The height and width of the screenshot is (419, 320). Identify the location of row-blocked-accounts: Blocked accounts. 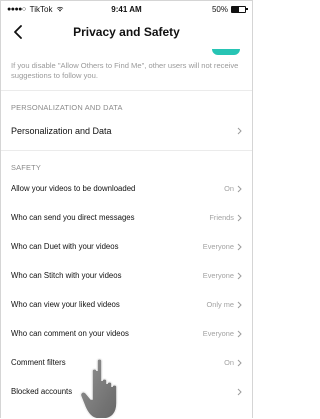
(126, 391).